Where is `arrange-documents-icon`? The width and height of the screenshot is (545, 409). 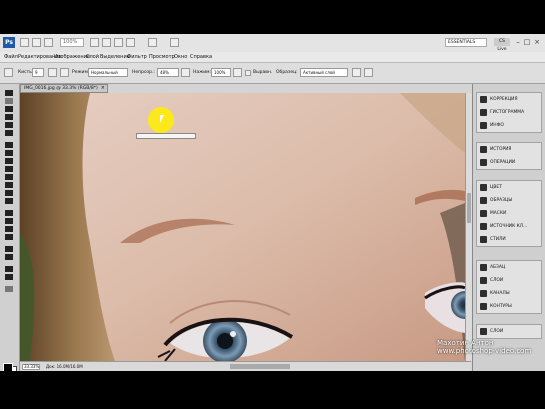 arrange-documents-icon is located at coordinates (130, 42).